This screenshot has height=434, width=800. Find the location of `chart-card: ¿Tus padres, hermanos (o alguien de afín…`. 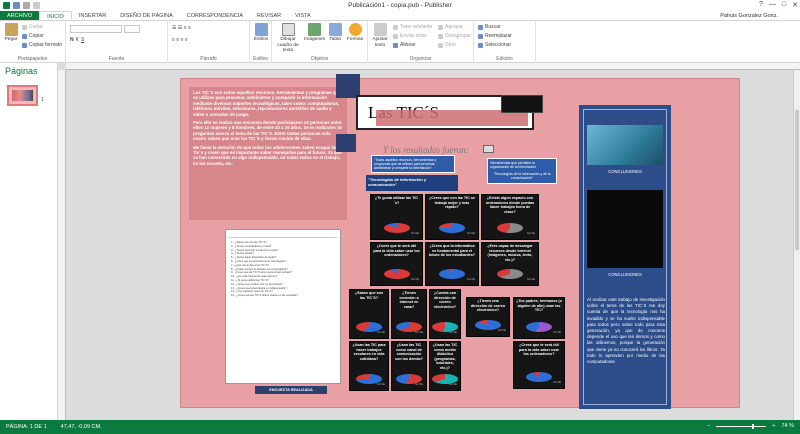

chart-card: ¿Tus padres, hermanos (o alguien de afín… is located at coordinates (539, 318).